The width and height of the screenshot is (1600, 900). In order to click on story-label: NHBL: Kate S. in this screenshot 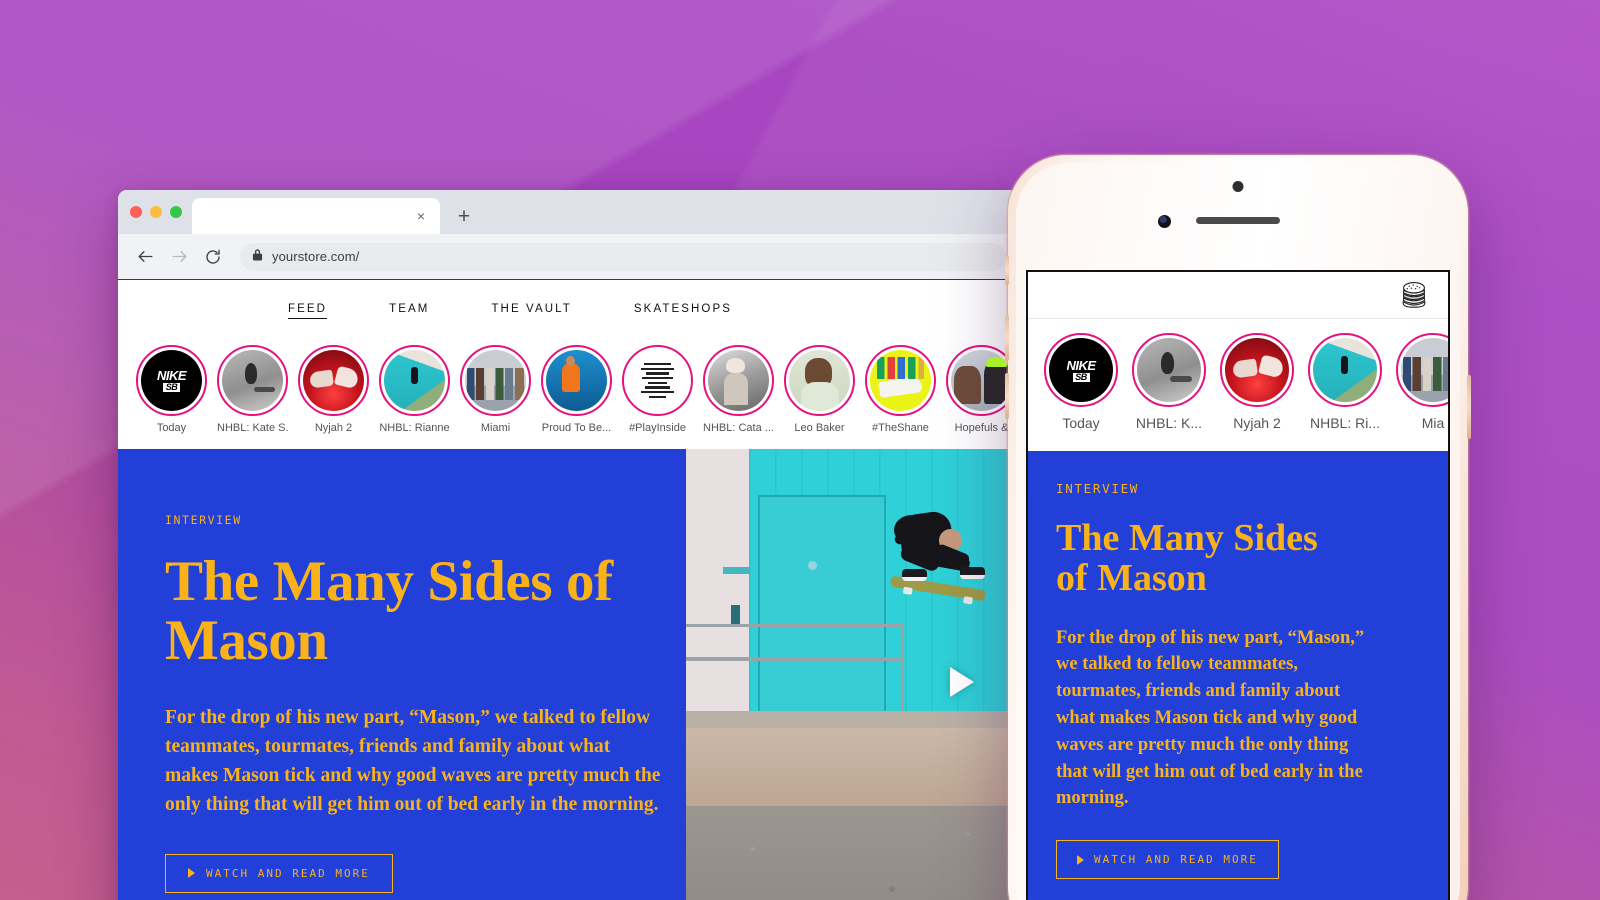, I will do `click(252, 428)`.